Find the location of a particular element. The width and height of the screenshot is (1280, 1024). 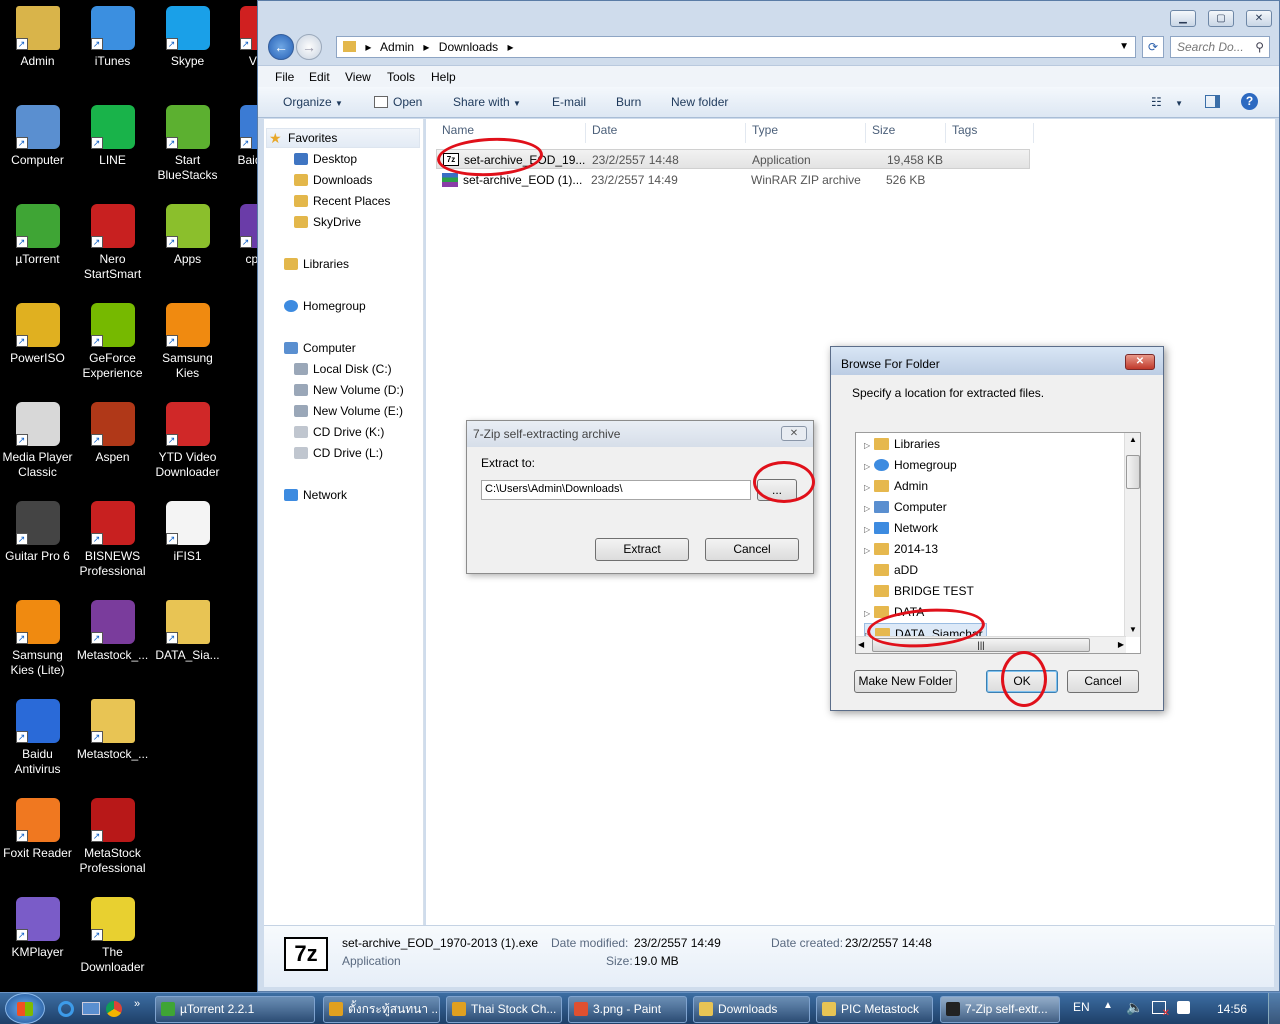

sfx-cancel-button: Cancel is located at coordinates (752, 549).